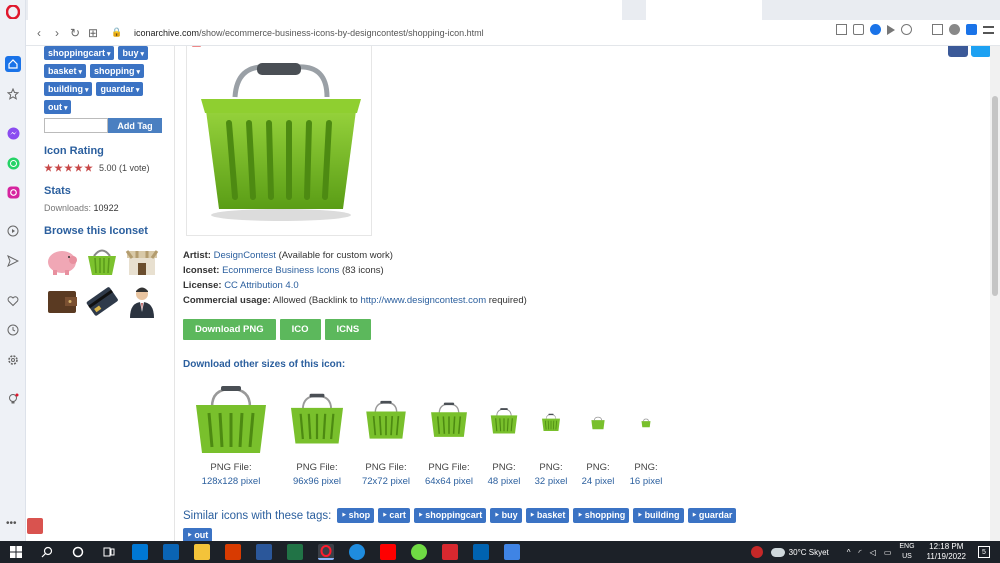  What do you see at coordinates (875, 29) in the screenshot?
I see `shield-check-icon` at bounding box center [875, 29].